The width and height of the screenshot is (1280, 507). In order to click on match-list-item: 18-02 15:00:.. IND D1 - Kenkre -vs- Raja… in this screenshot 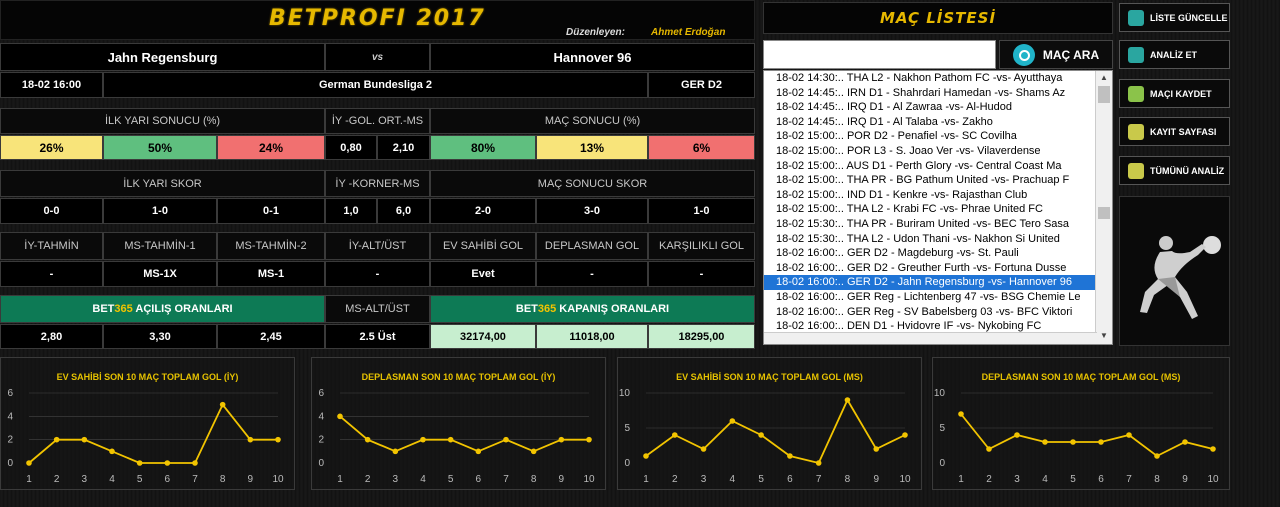, I will do `click(938, 195)`.